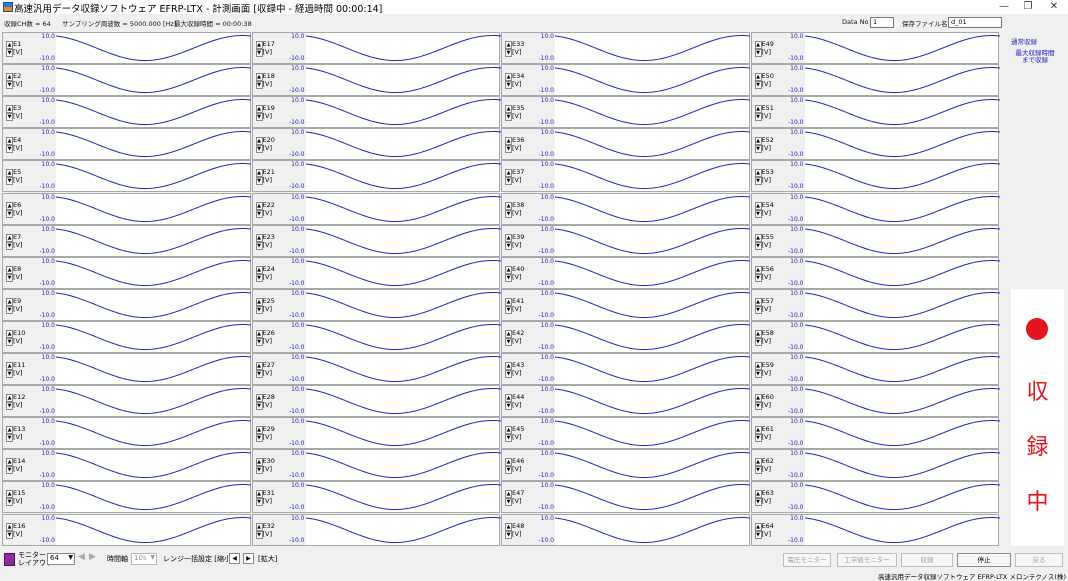 The width and height of the screenshot is (1068, 581). What do you see at coordinates (61, 559) in the screenshot?
I see `layout-select: 64 ▼` at bounding box center [61, 559].